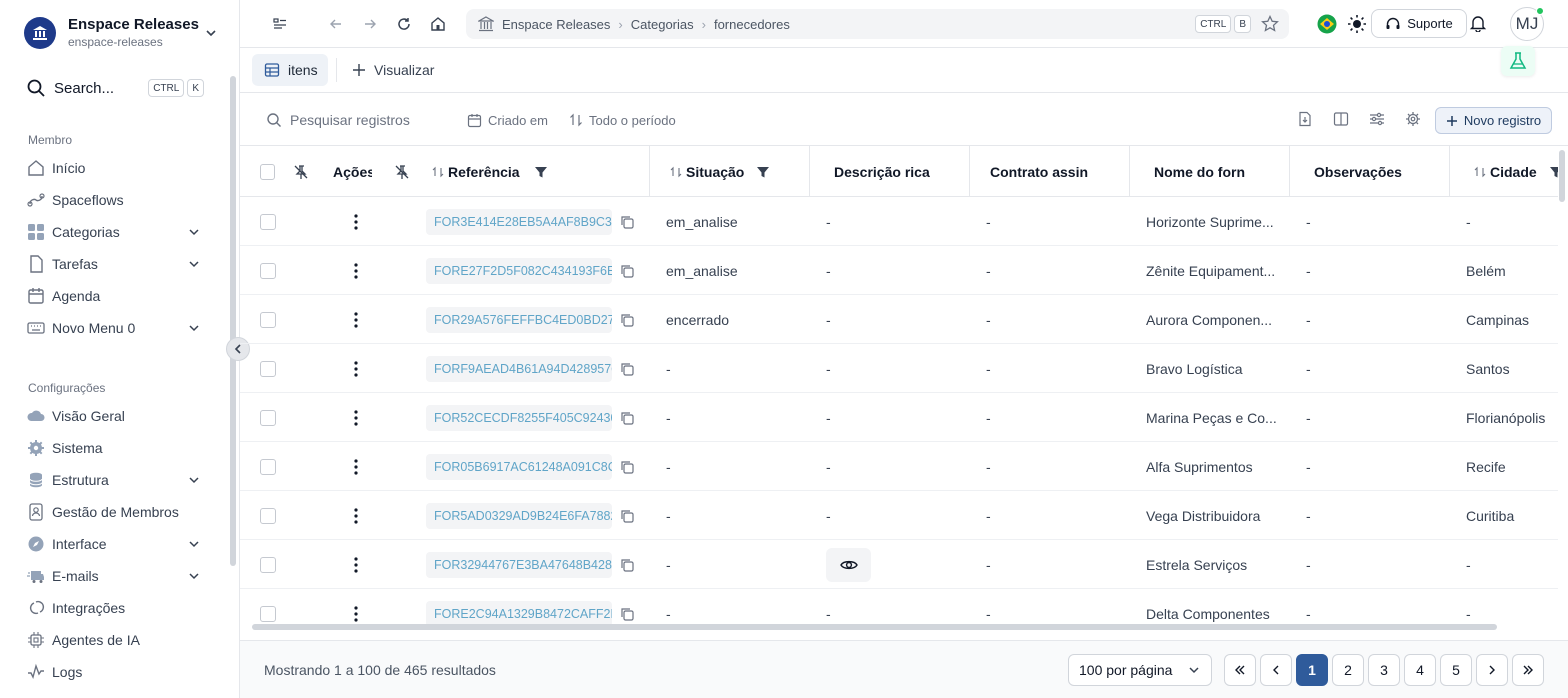  What do you see at coordinates (115, 88) in the screenshot?
I see `sidebar-search: Search... CTRL K` at bounding box center [115, 88].